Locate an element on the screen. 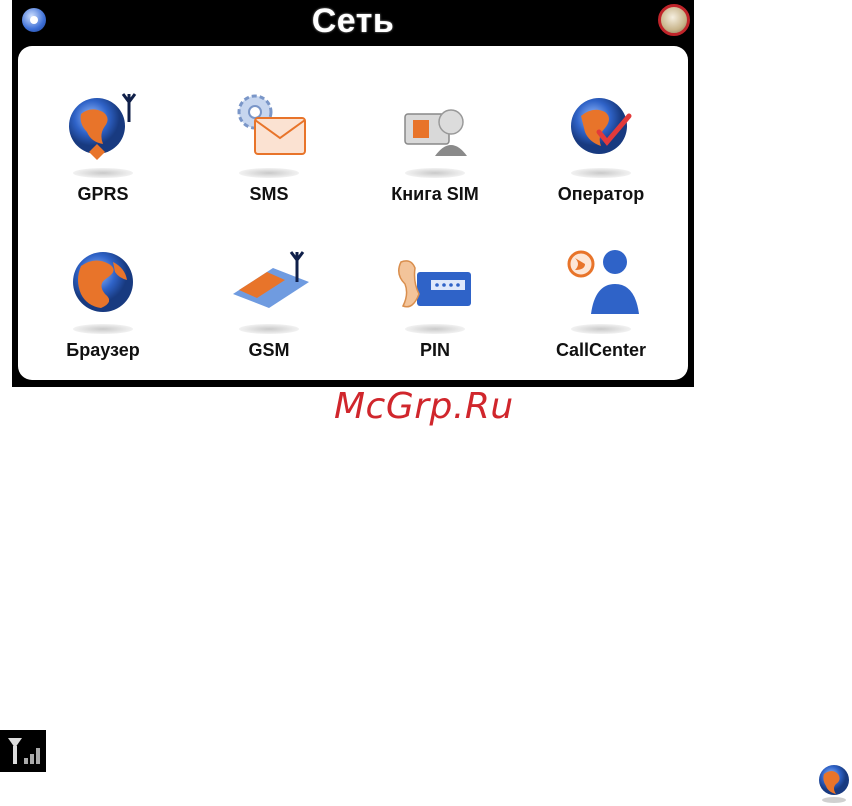 The width and height of the screenshot is (852, 806). page-title: Сеть is located at coordinates (353, 21).